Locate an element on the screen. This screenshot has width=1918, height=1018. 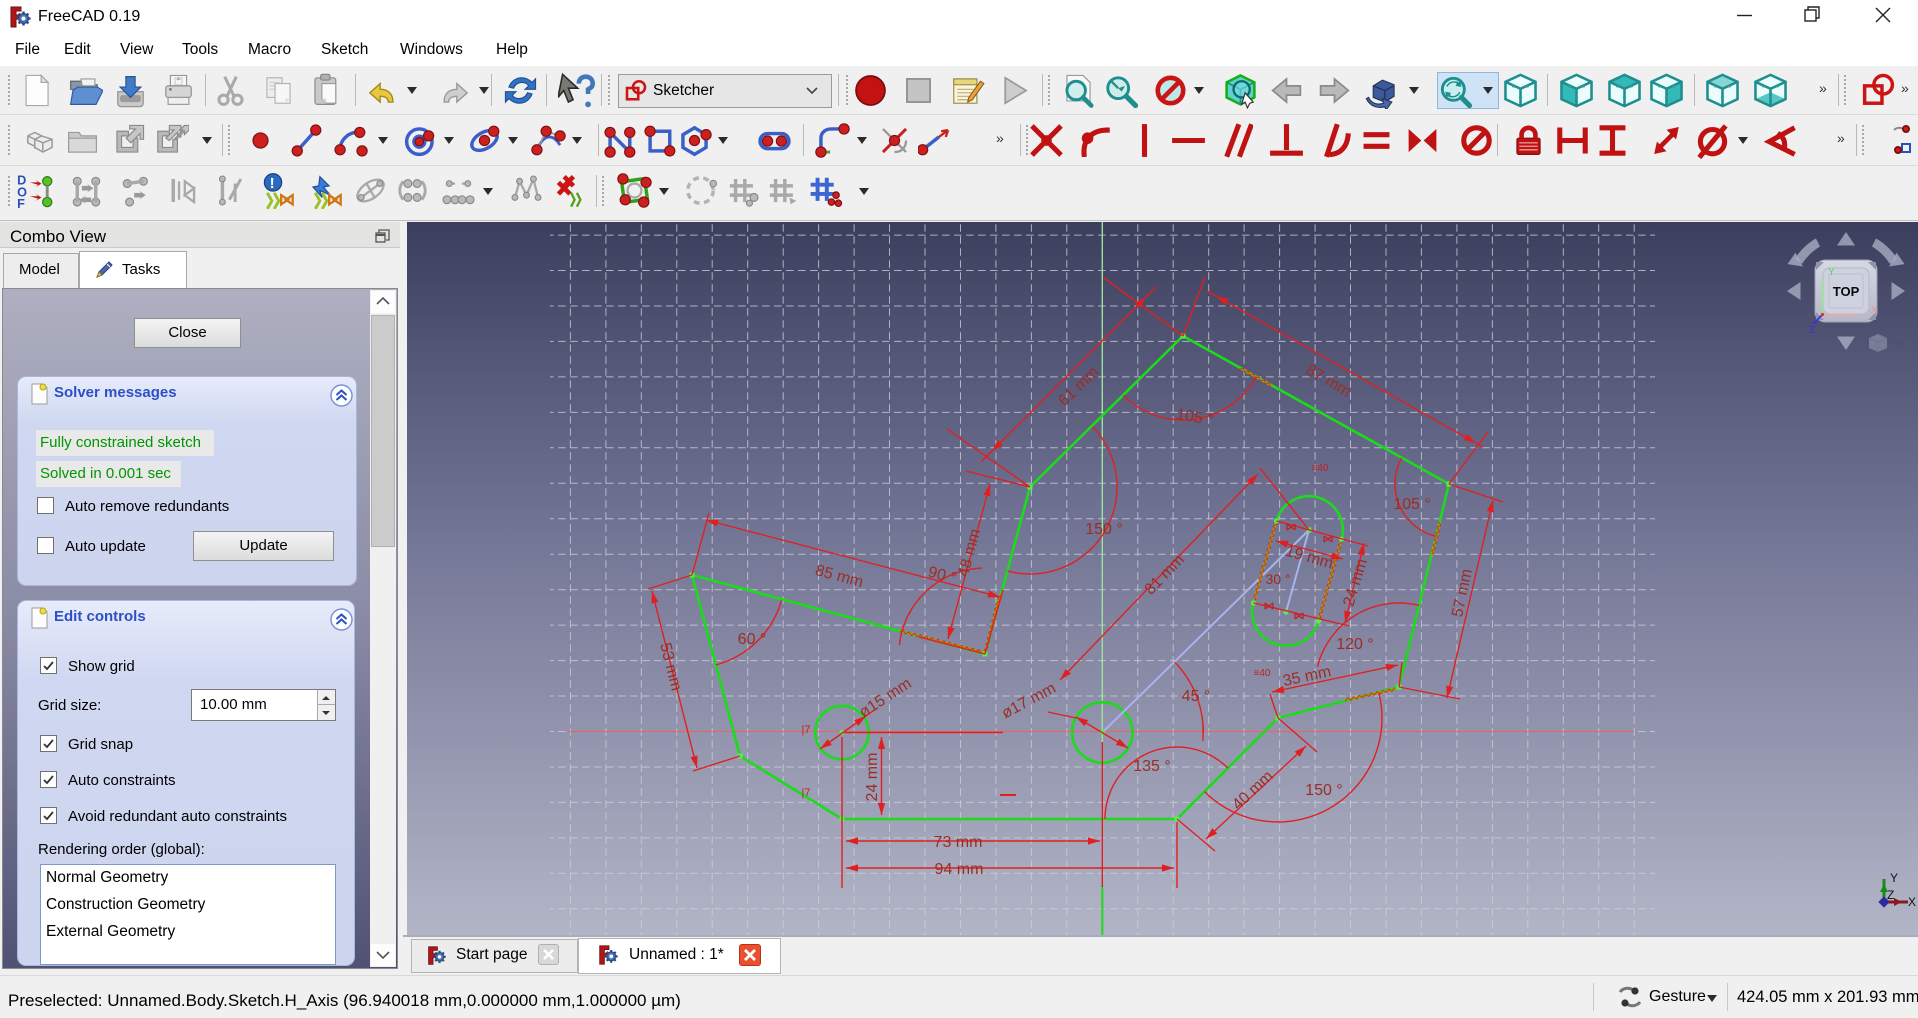
svg-text: 73 mm is located at coordinates (958, 842).